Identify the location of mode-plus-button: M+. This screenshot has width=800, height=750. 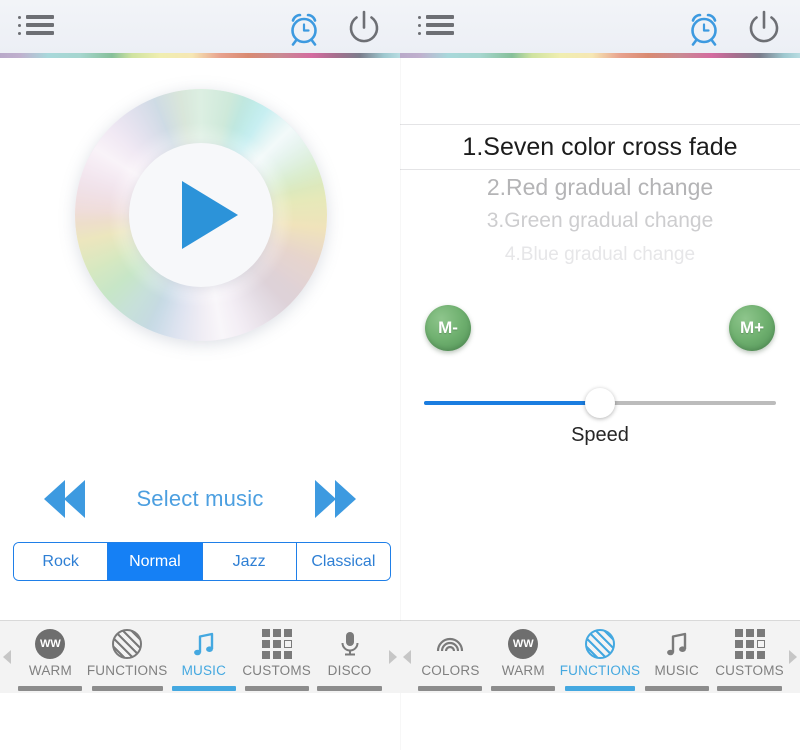
(752, 328).